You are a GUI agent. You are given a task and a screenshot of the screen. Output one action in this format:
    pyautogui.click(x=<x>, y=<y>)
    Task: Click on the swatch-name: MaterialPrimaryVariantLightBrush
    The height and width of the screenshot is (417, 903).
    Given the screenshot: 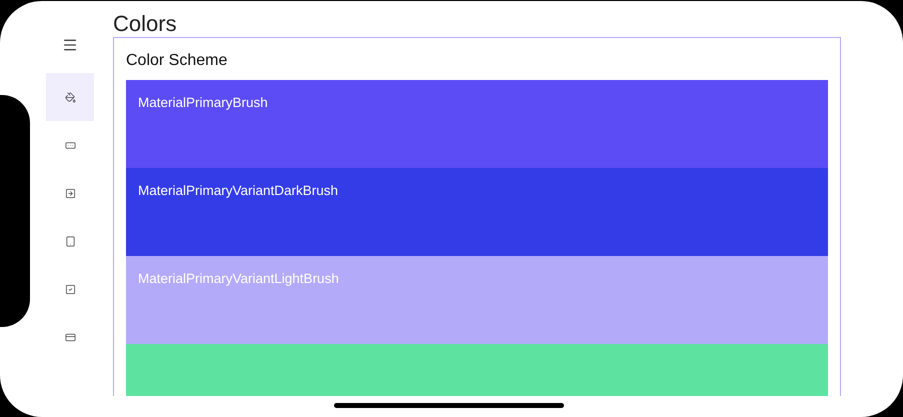 What is the action you would take?
    pyautogui.click(x=238, y=278)
    